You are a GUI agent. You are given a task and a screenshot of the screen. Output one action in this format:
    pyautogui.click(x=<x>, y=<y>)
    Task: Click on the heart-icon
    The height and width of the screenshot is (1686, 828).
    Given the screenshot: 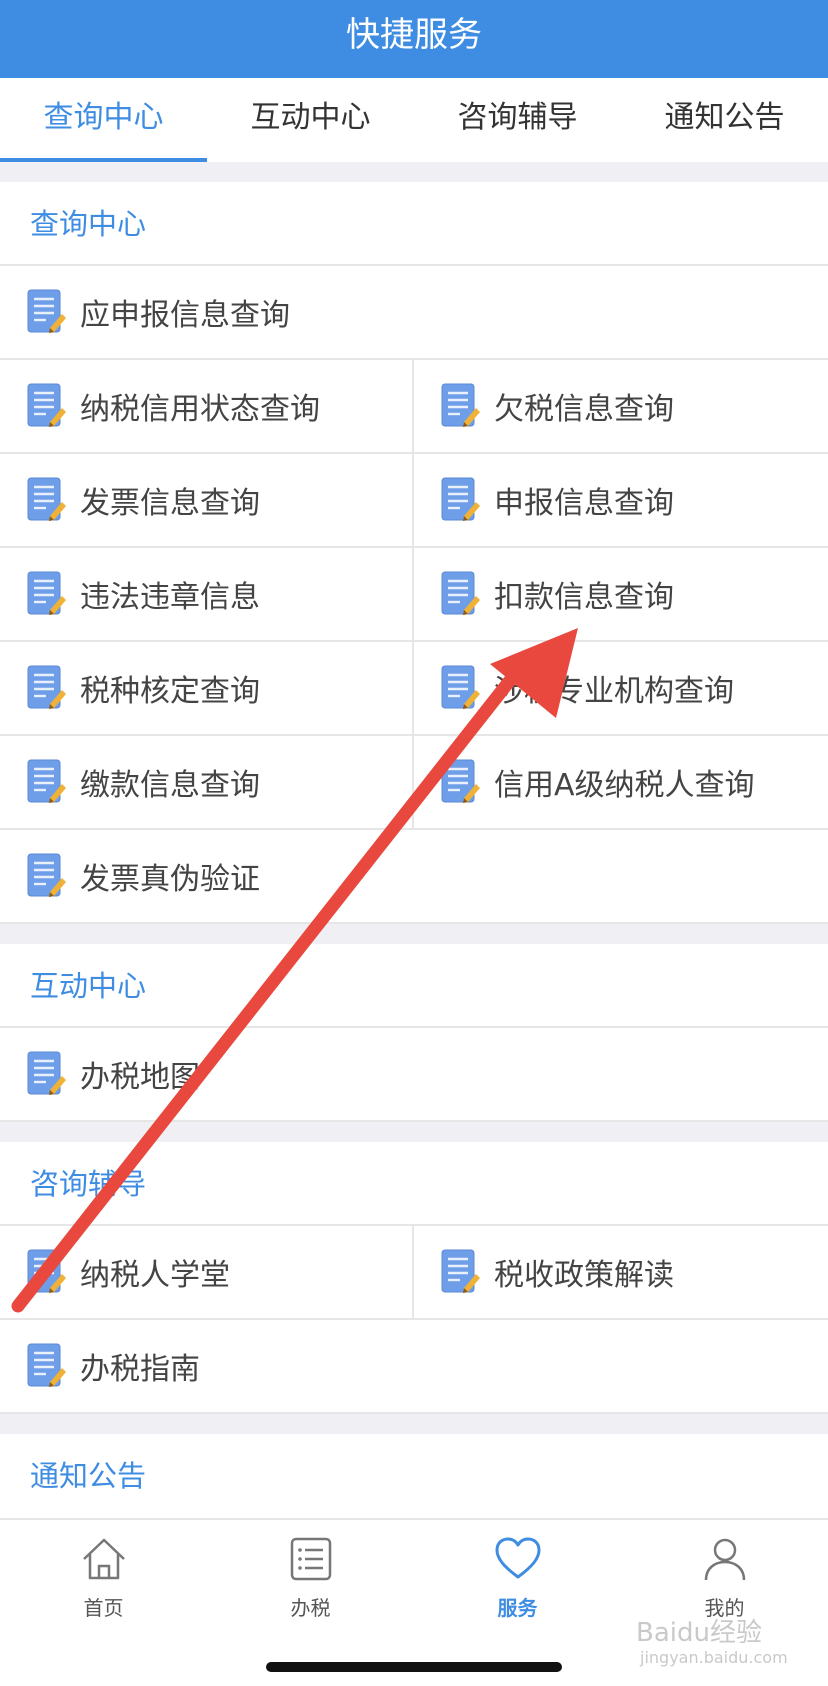 What is the action you would take?
    pyautogui.click(x=517, y=1558)
    